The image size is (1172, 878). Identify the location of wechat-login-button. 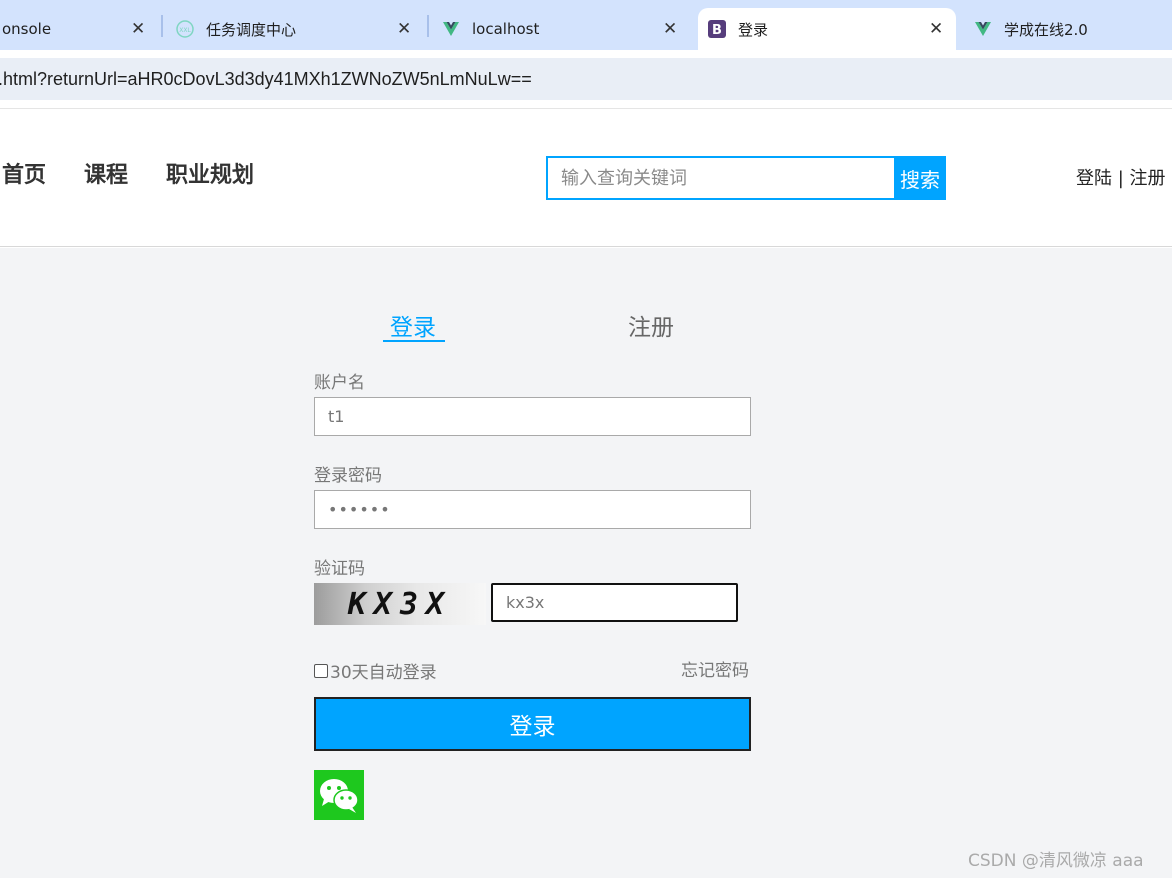
(339, 795).